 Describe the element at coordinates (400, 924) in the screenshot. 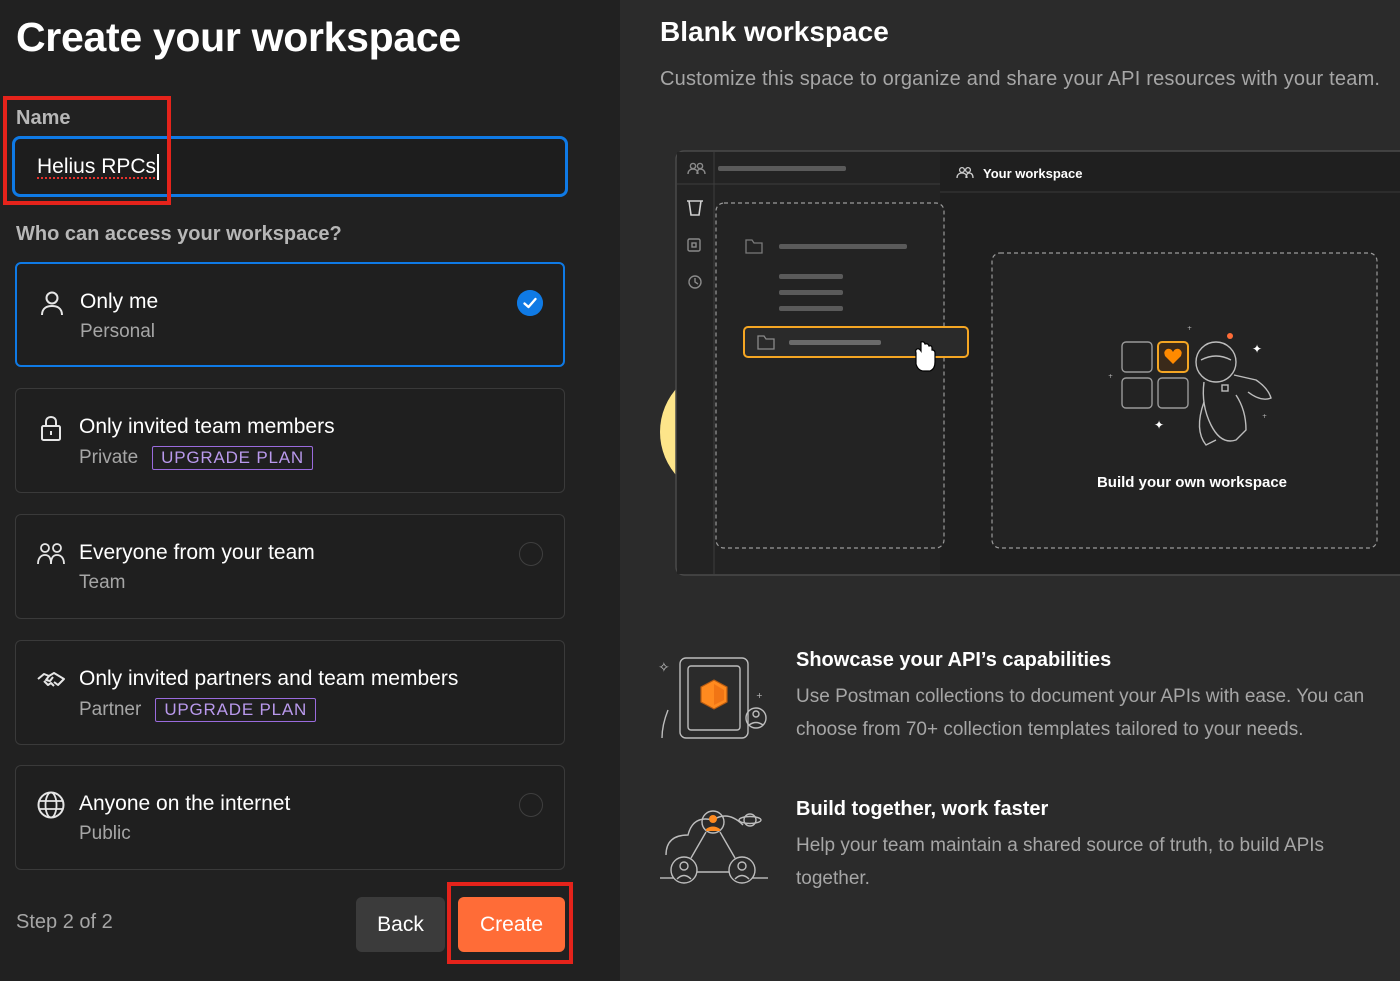

I see `back-button: Back` at that location.